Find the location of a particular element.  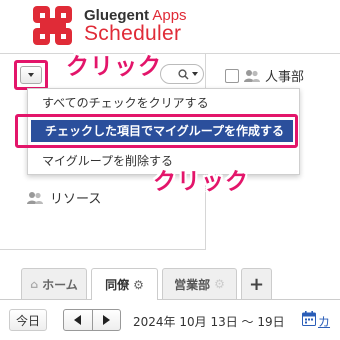

home-icon: ⌂ is located at coordinates (34, 284).